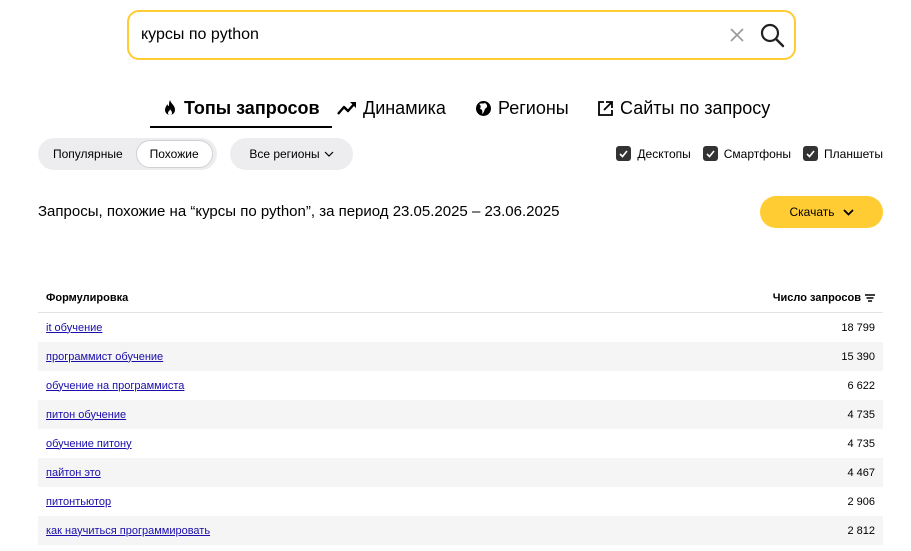  I want to click on fire-icon, so click(170, 107).